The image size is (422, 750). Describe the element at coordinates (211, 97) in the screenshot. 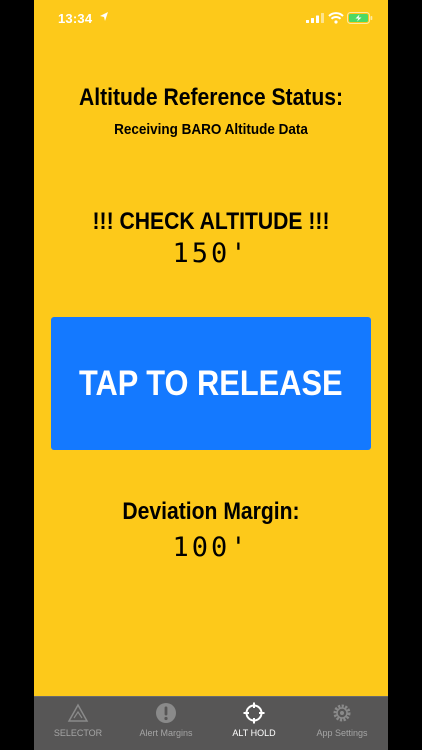

I see `reference-status-title: Altitude Reference Status:` at that location.